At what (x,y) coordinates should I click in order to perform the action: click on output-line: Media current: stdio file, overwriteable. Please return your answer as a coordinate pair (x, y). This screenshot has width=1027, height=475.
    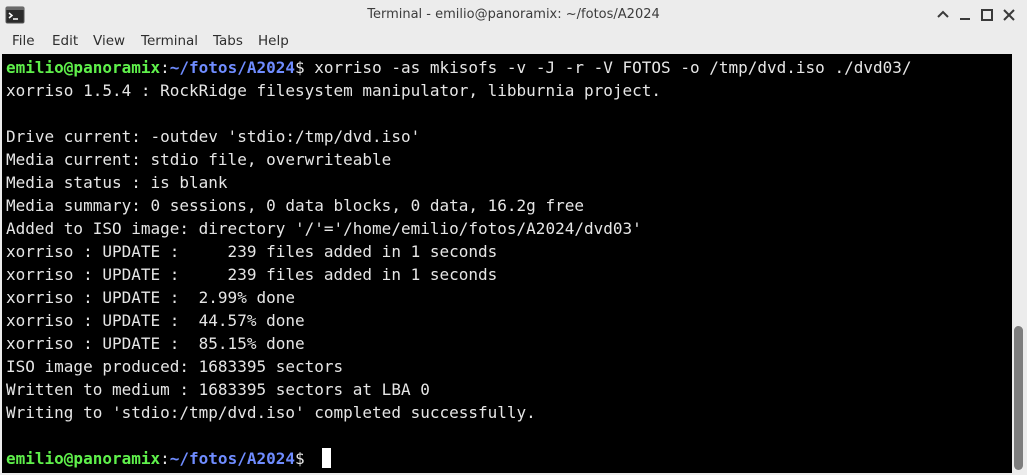
    Looking at the image, I should click on (199, 159).